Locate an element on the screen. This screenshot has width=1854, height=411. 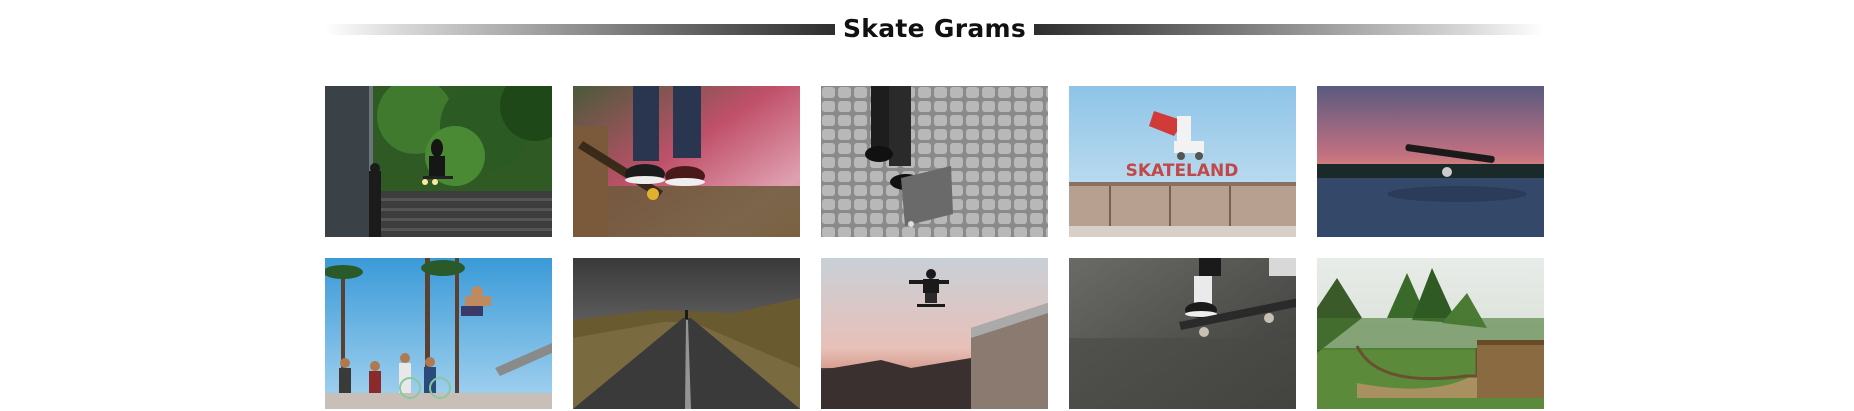
photo-skateland-sign: SKATELAND is located at coordinates (1182, 161).